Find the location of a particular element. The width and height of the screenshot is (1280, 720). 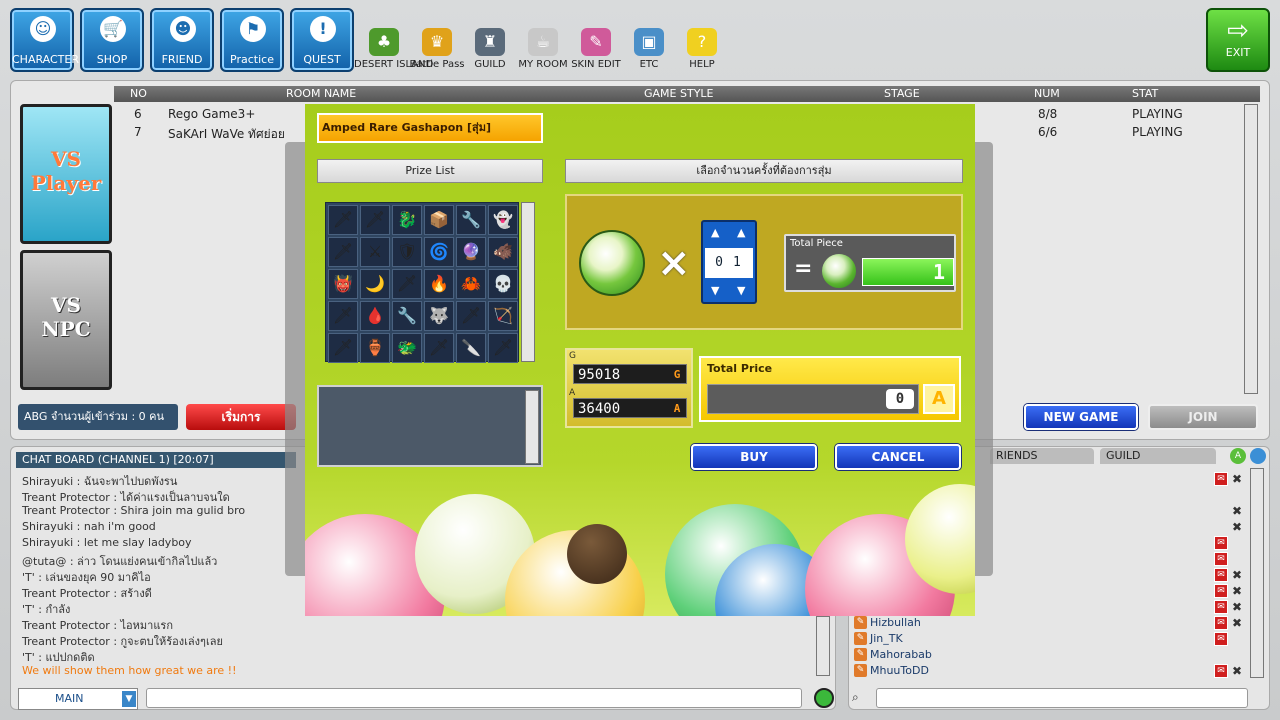

a-icon: A is located at coordinates (1238, 456).